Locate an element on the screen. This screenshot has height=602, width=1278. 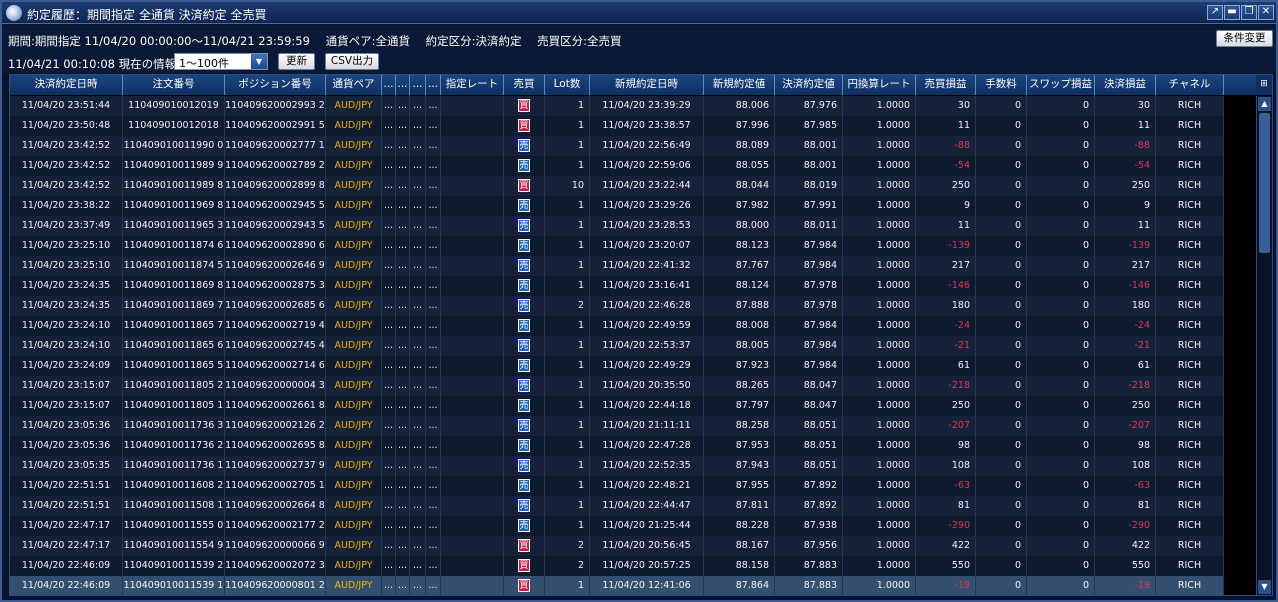
column-header: 指定レート is located at coordinates (472, 85).